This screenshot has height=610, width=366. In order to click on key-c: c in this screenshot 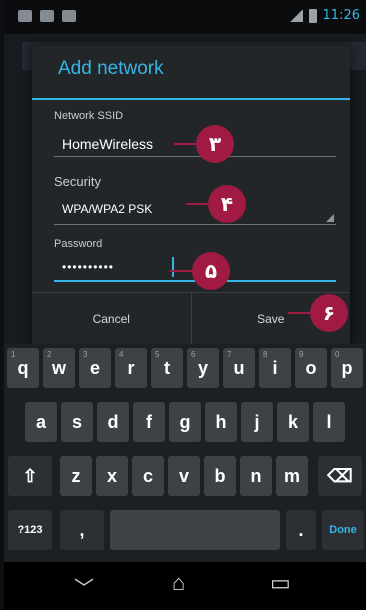, I will do `click(148, 476)`.